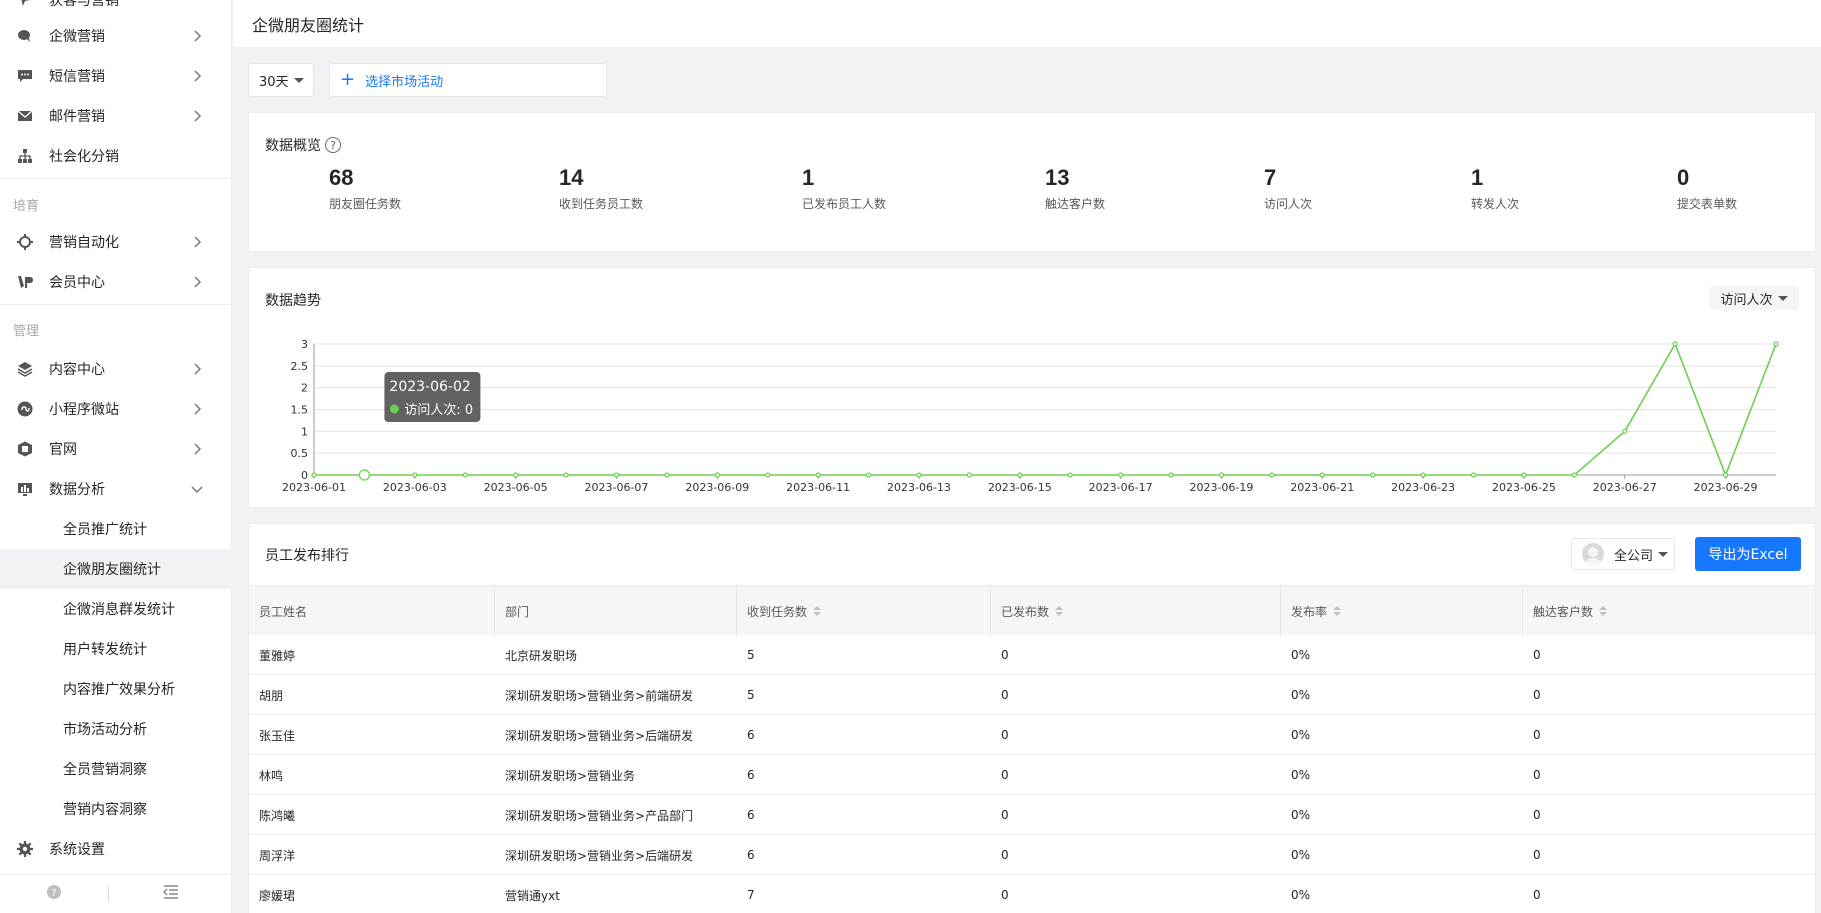 Image resolution: width=1821 pixels, height=913 pixels. I want to click on sidebar-subitem-mass-message-stats: 企微消息群发统计, so click(116, 609).